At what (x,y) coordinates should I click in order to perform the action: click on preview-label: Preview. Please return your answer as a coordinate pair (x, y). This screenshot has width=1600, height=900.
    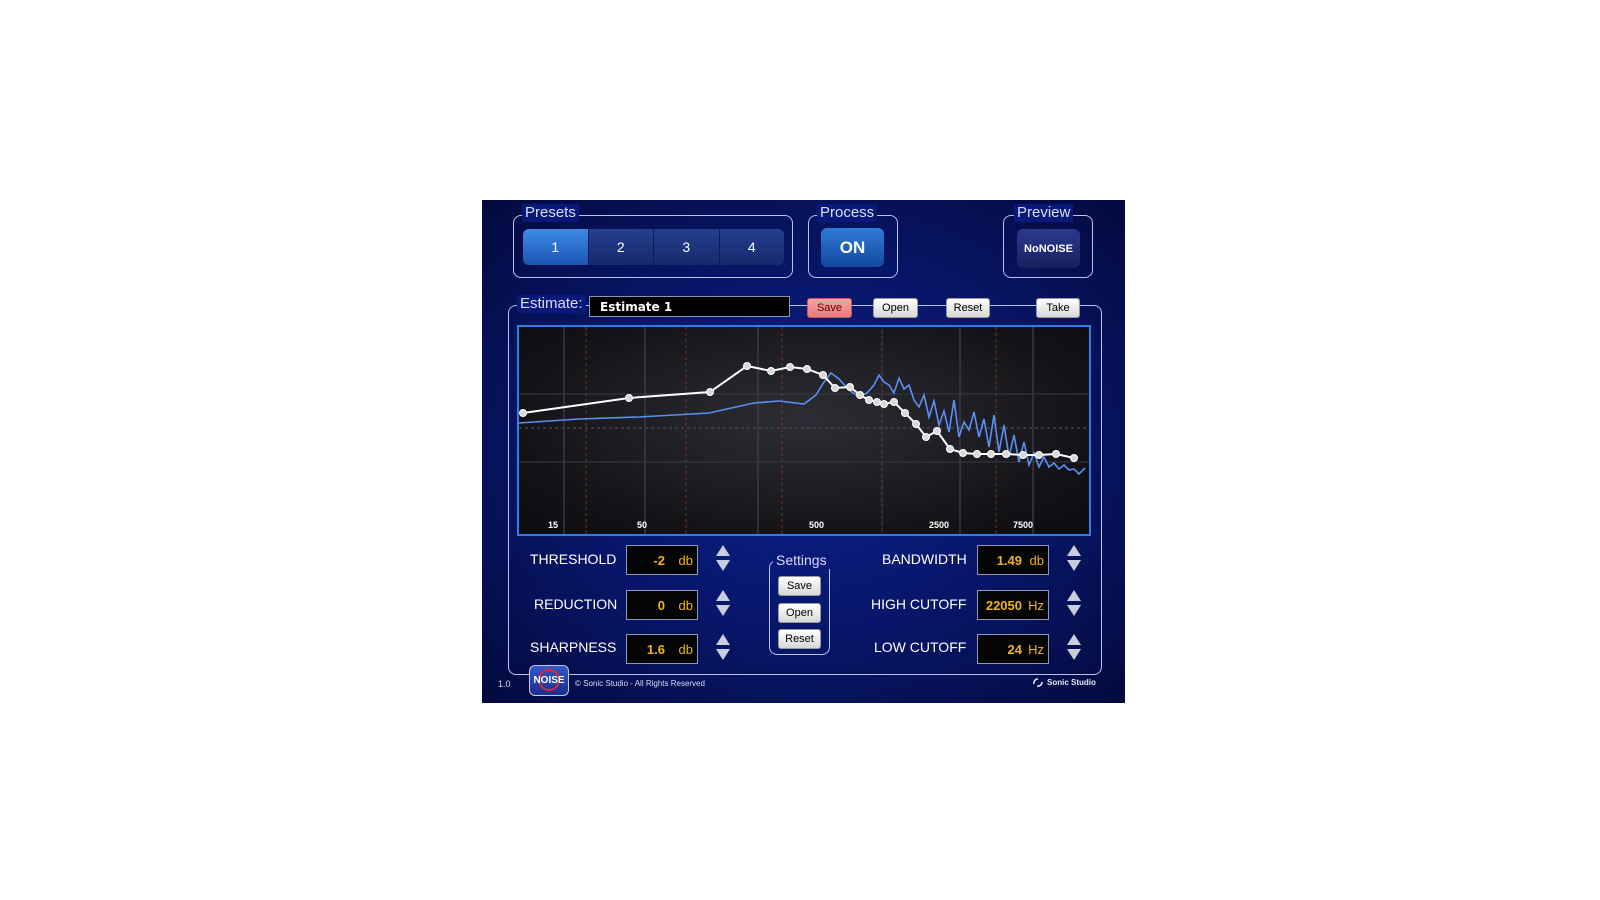
    Looking at the image, I should click on (1044, 213).